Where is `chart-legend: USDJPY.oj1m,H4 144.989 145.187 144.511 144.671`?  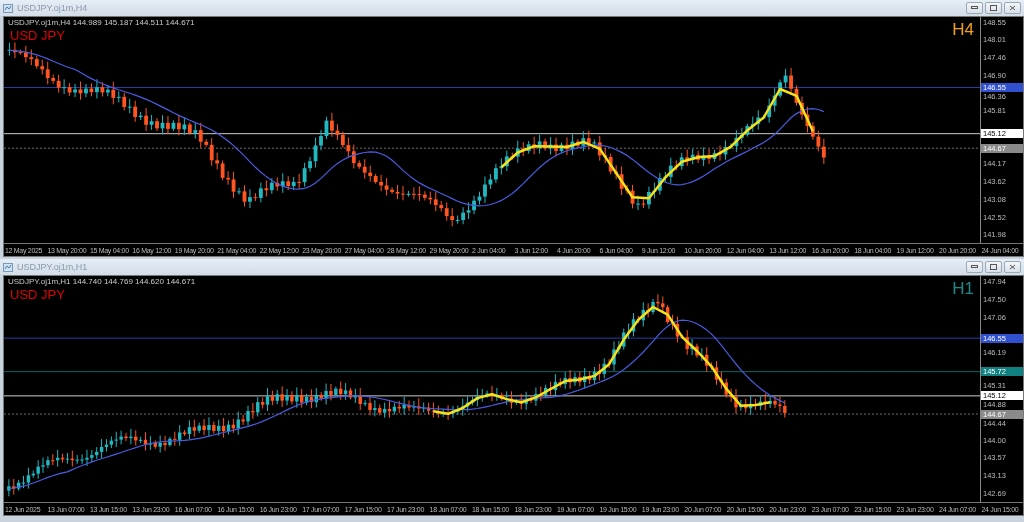 chart-legend: USDJPY.oj1m,H4 144.989 145.187 144.511 144.671 is located at coordinates (101, 22).